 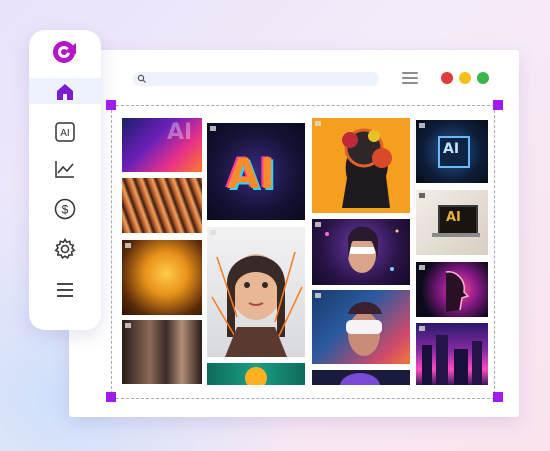 What do you see at coordinates (498, 105) in the screenshot?
I see `resize-handle-top-right` at bounding box center [498, 105].